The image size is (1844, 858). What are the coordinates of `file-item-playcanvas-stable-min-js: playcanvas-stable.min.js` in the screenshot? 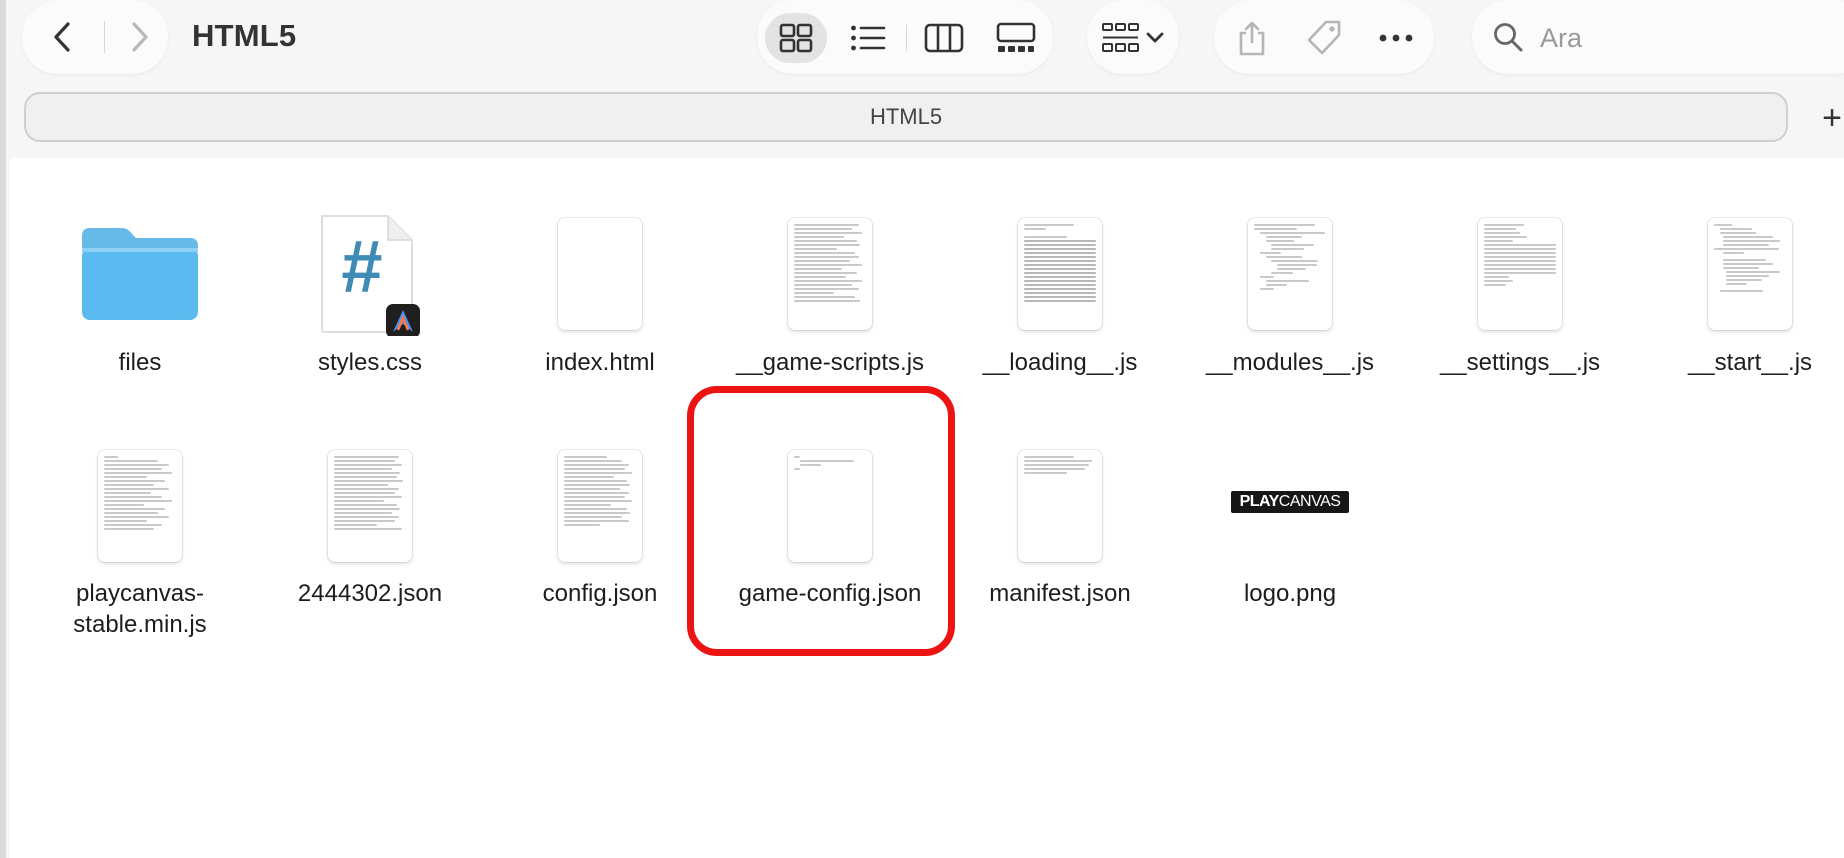 It's located at (140, 550).